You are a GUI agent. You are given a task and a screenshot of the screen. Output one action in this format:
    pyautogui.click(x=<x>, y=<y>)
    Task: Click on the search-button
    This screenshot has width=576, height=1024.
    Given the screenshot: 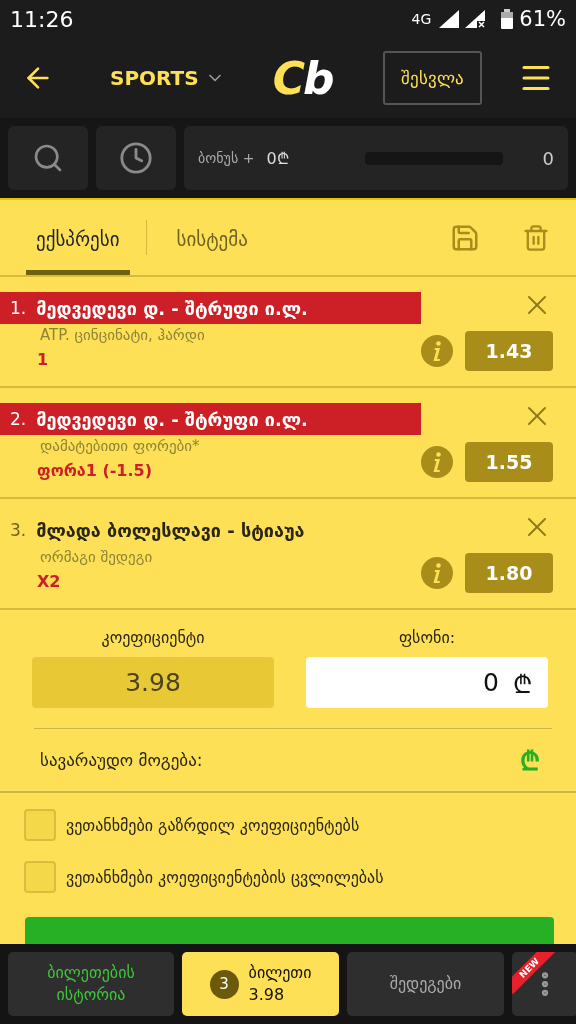 What is the action you would take?
    pyautogui.click(x=48, y=158)
    